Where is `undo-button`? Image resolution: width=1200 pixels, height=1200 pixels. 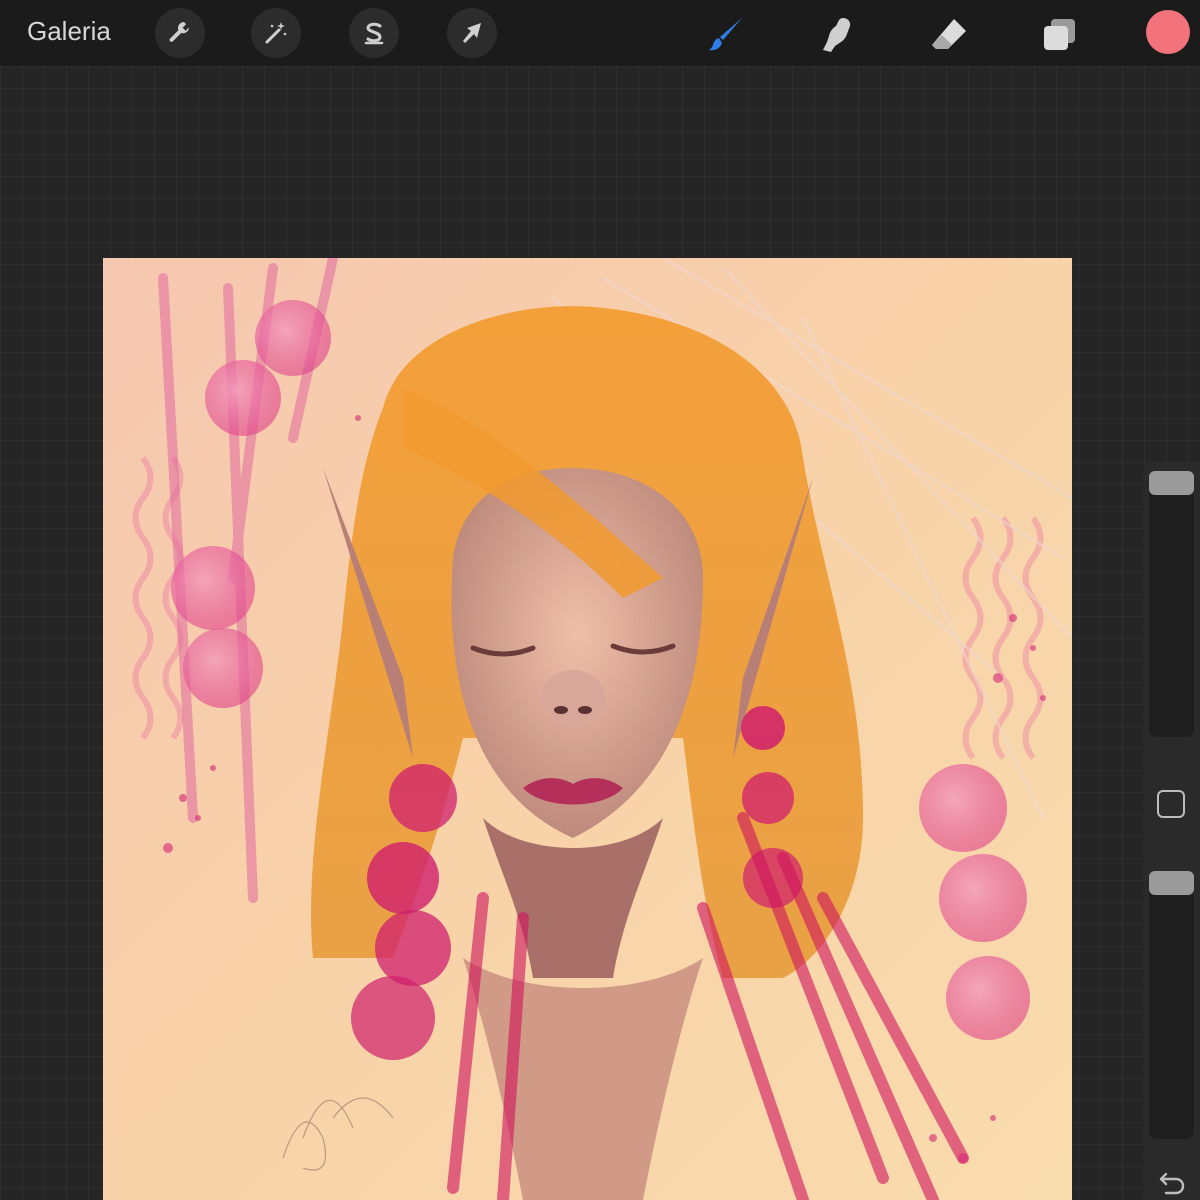
undo-button is located at coordinates (1172, 1183).